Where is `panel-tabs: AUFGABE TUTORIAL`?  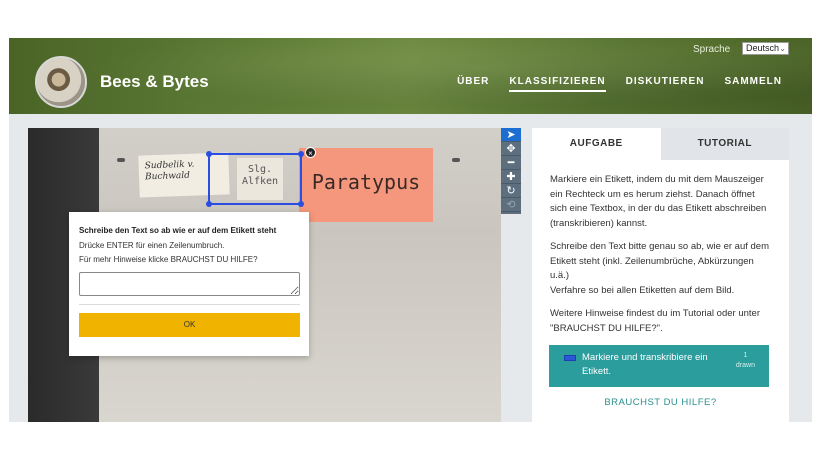 panel-tabs: AUFGABE TUTORIAL is located at coordinates (660, 144).